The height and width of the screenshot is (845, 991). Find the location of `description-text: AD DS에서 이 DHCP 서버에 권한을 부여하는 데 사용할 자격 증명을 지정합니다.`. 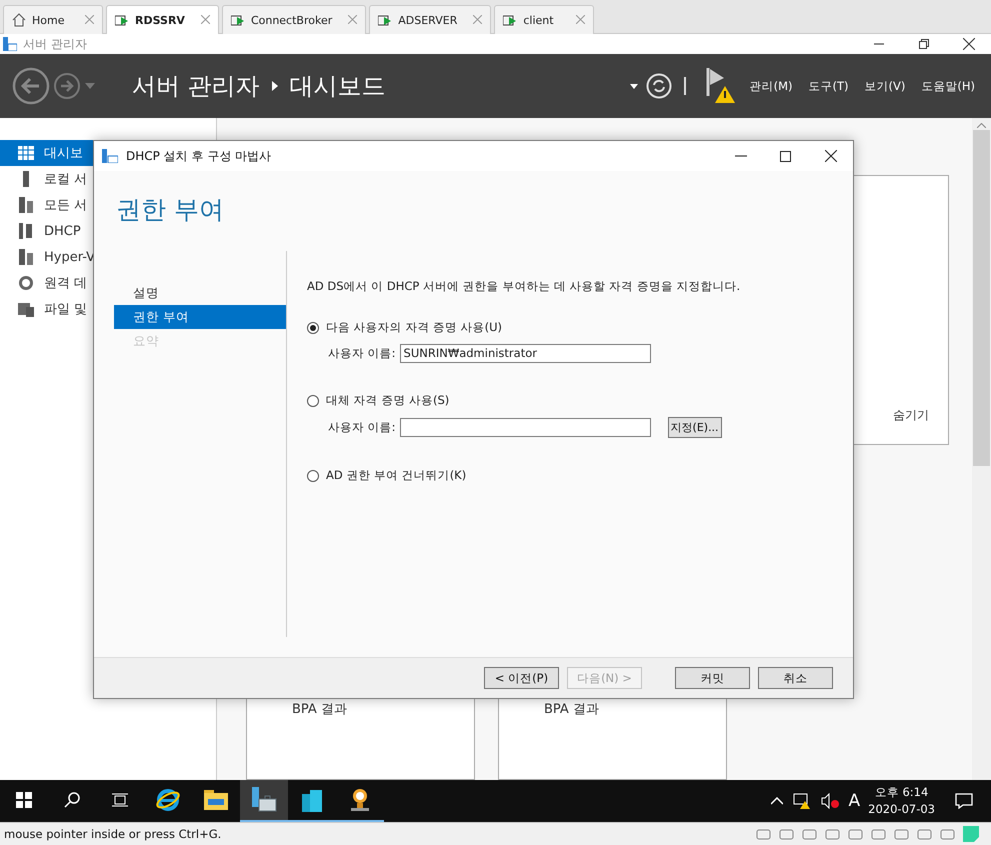

description-text: AD DS에서 이 DHCP 서버에 권한을 부여하는 데 사용할 자격 증명을 지정합니다. is located at coordinates (524, 286).